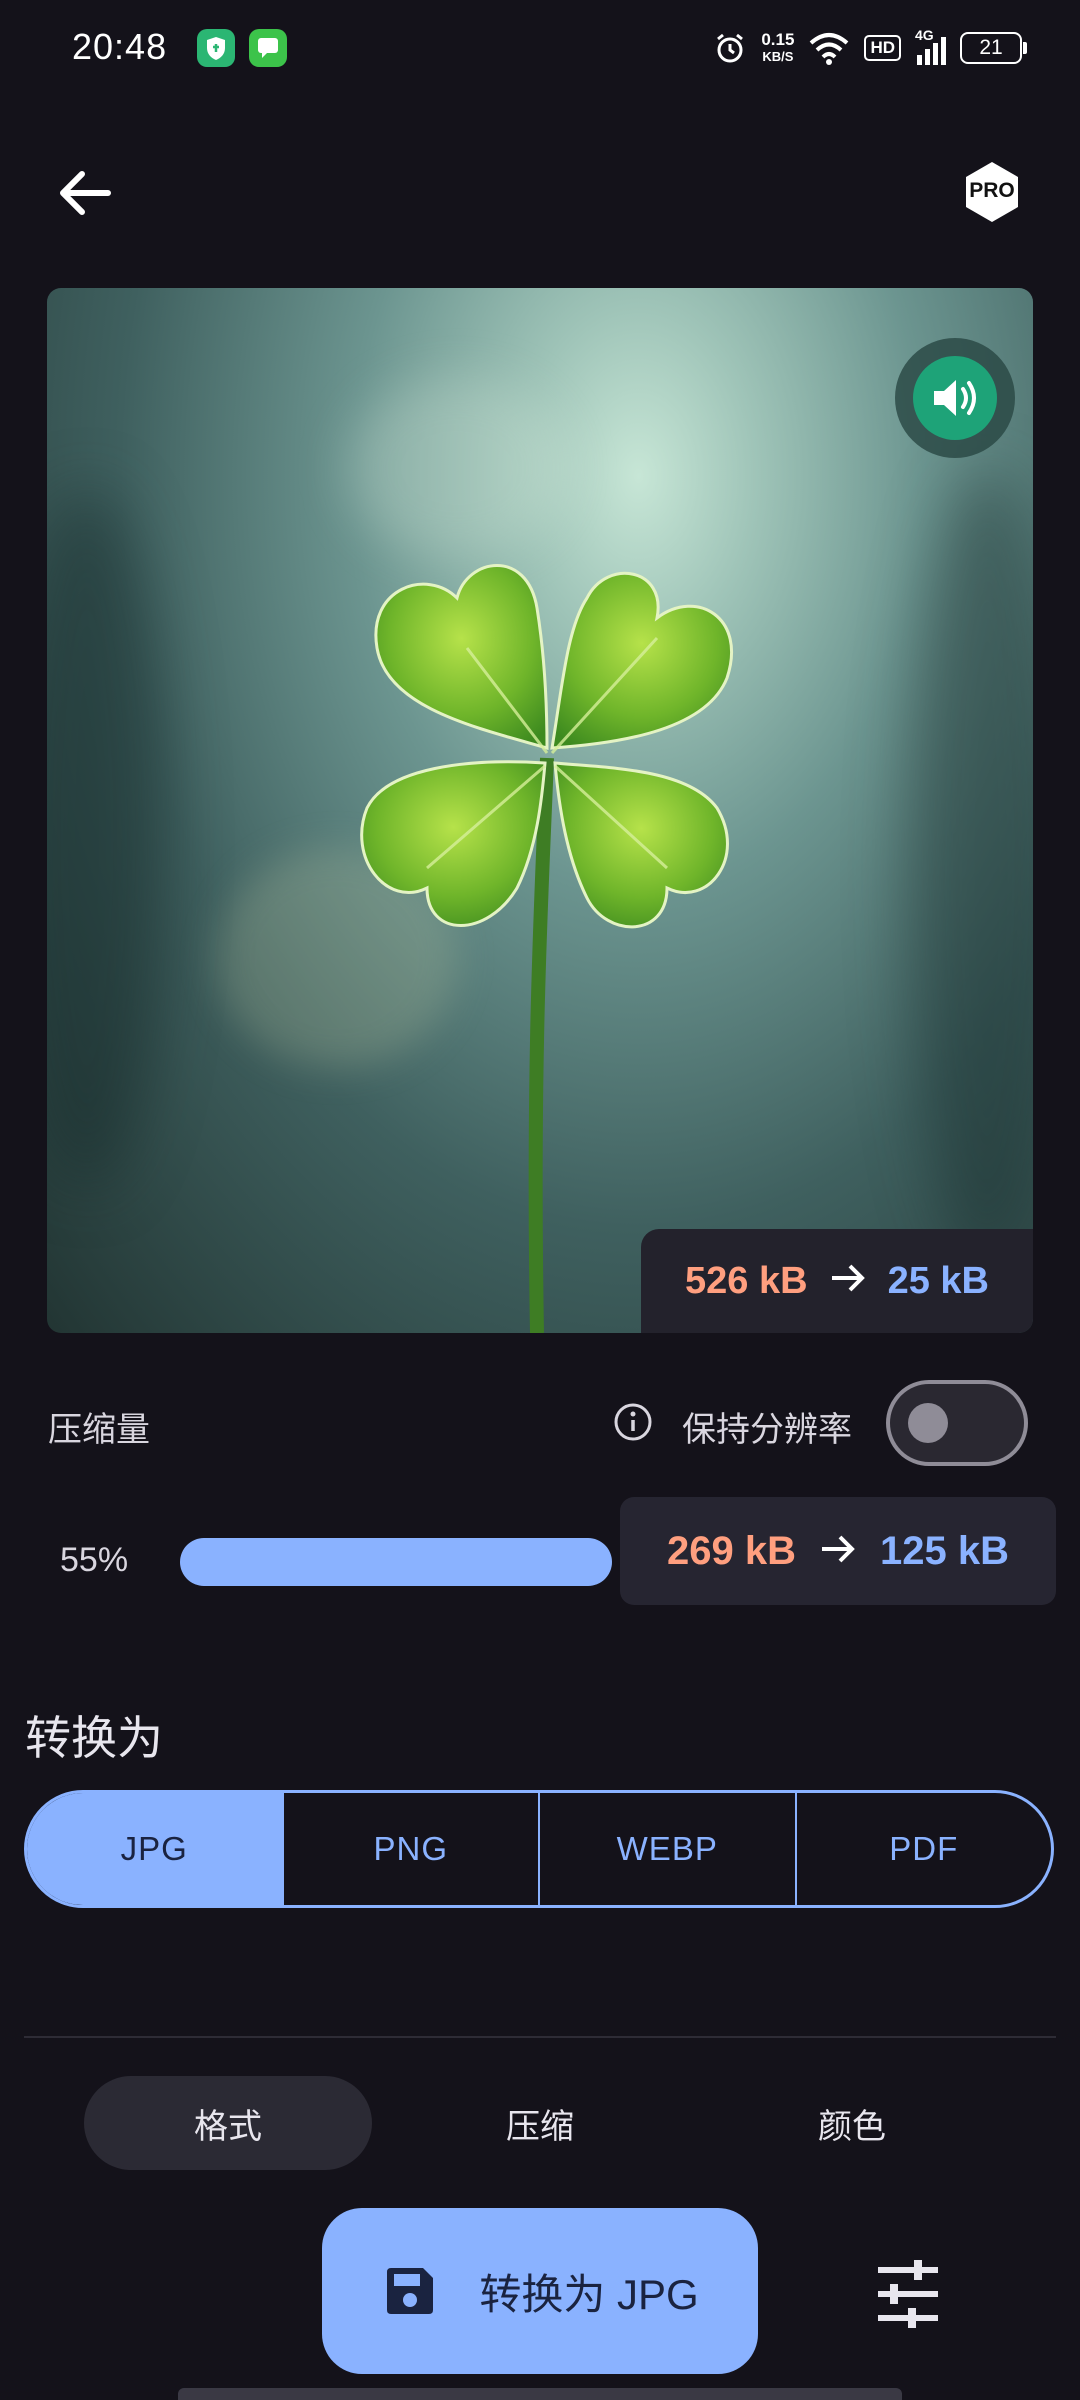 This screenshot has width=1080, height=2400. Describe the element at coordinates (410, 2291) in the screenshot. I see `save-icon` at that location.